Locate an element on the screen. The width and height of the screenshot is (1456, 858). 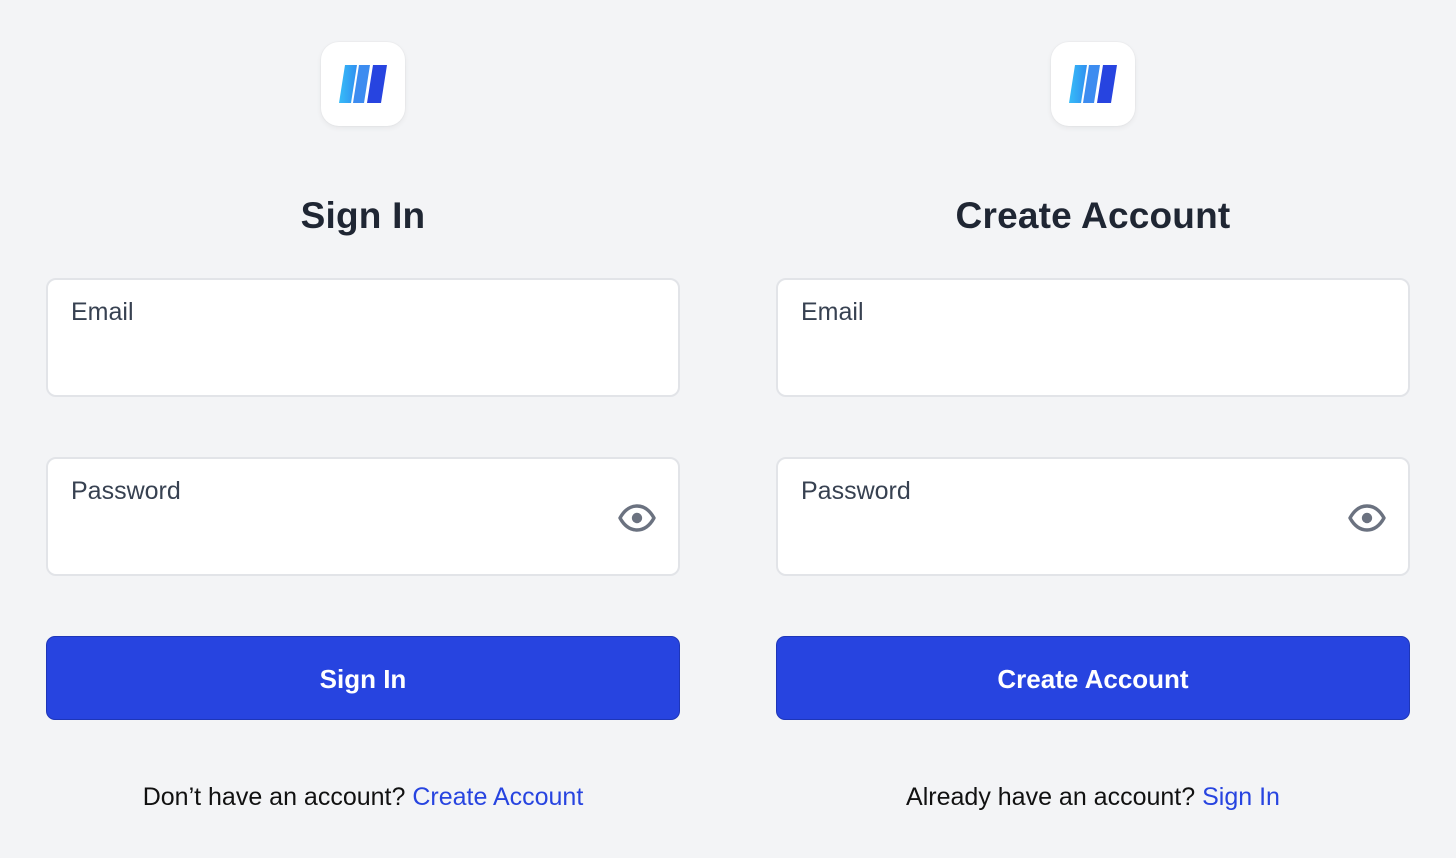
create-account-button: Create Account is located at coordinates (1093, 678).